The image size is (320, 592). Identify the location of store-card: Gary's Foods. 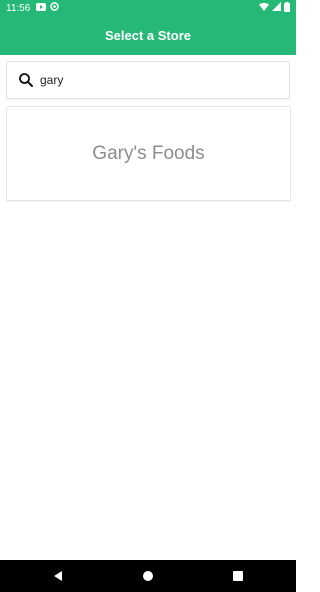
(148, 153).